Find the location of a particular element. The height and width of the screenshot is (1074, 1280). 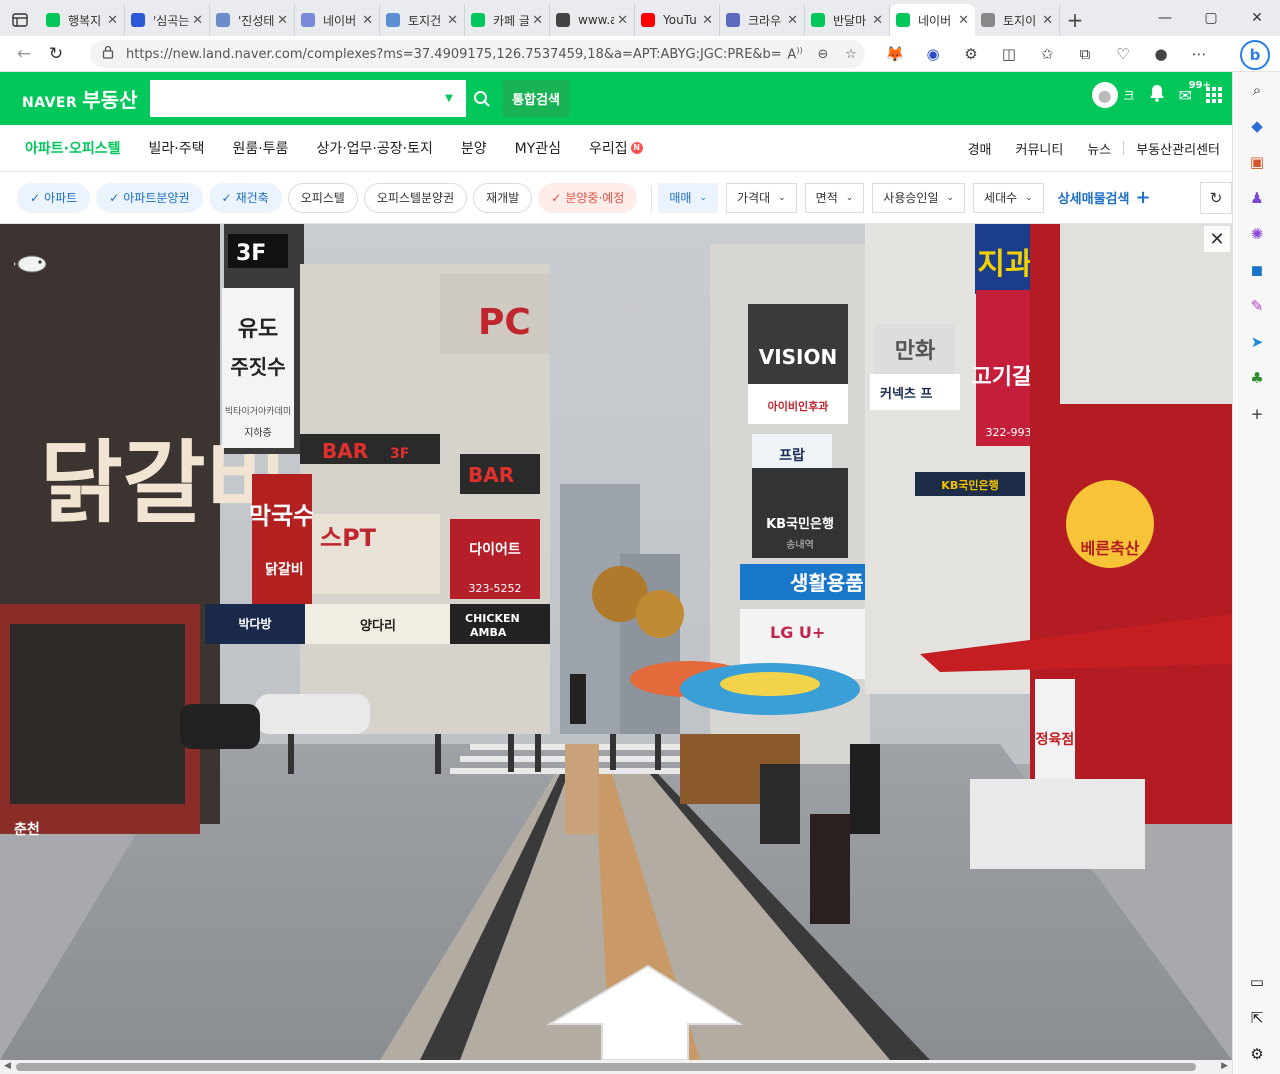

menu-presale: 분양 is located at coordinates (474, 148).